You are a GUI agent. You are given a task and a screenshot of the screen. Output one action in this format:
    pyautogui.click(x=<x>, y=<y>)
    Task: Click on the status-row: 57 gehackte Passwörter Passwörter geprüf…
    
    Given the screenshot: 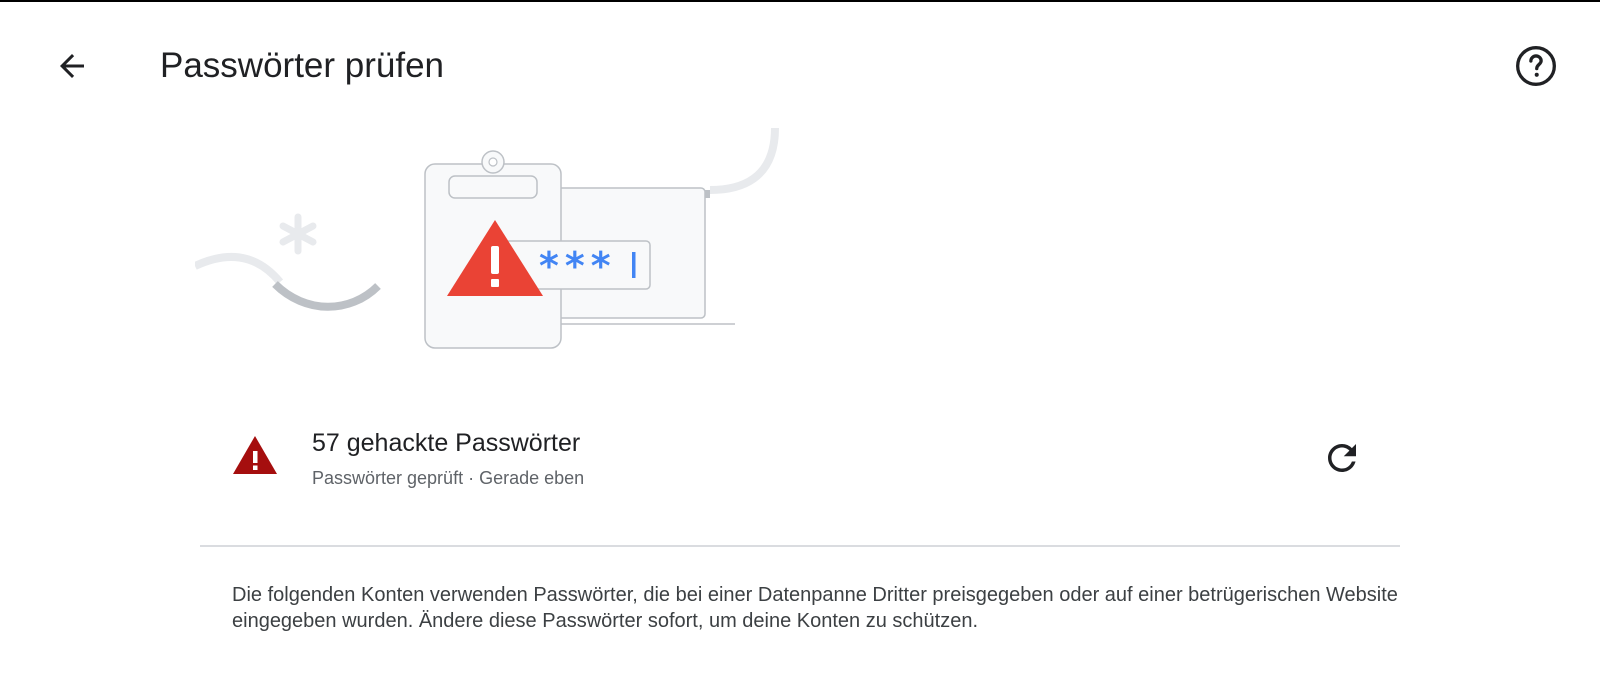 What is the action you would take?
    pyautogui.click(x=800, y=459)
    